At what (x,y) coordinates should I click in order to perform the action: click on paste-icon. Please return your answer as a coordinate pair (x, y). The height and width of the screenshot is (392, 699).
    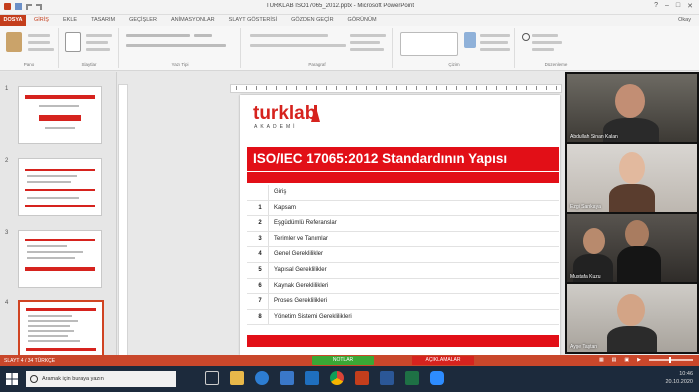
    Looking at the image, I should click on (14, 42).